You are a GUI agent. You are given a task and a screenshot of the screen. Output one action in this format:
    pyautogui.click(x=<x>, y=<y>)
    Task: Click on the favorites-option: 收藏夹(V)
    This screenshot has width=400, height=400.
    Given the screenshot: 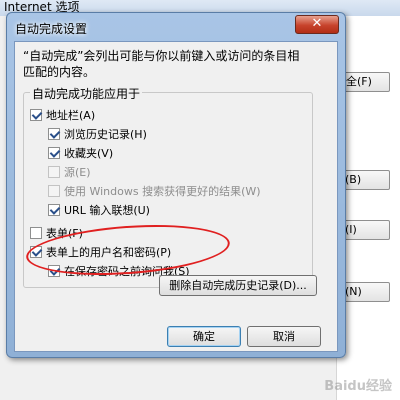 What is the action you would take?
    pyautogui.click(x=80, y=153)
    